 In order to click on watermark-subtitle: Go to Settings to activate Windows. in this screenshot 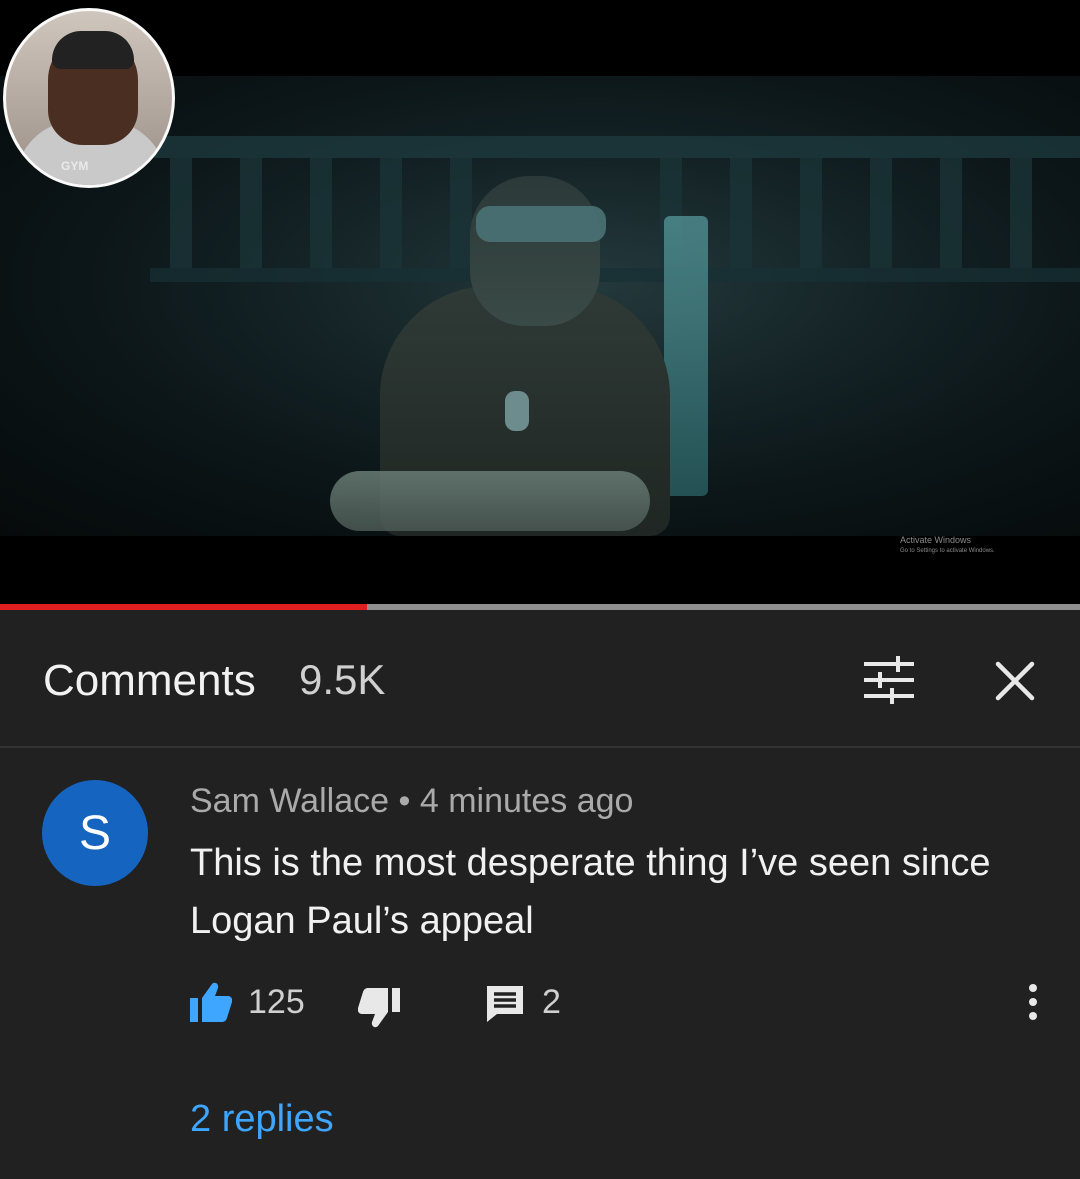, I will do `click(947, 551)`.